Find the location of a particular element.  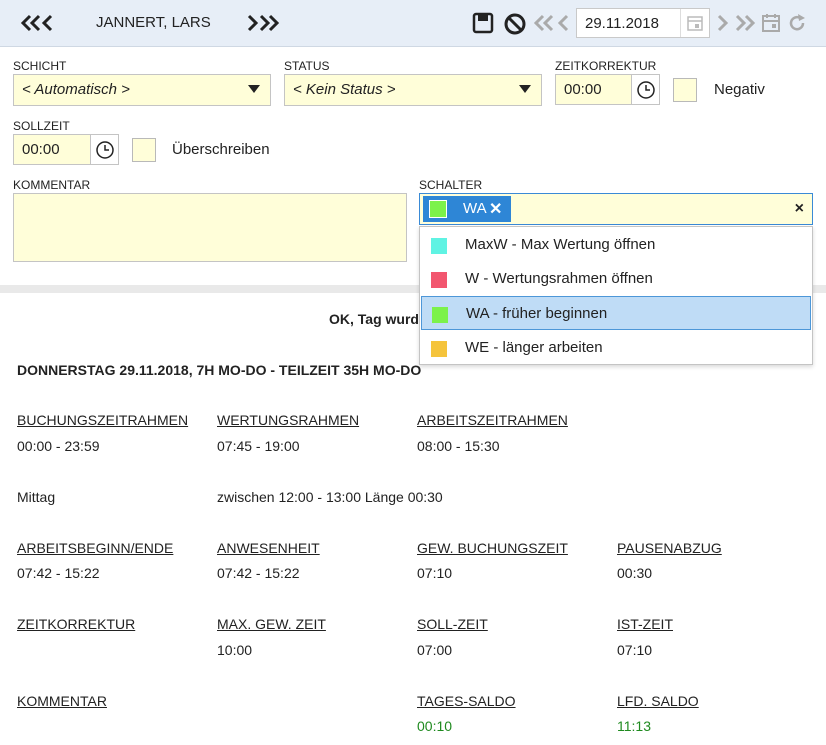

schalter-label: SCHALTER is located at coordinates (451, 185).